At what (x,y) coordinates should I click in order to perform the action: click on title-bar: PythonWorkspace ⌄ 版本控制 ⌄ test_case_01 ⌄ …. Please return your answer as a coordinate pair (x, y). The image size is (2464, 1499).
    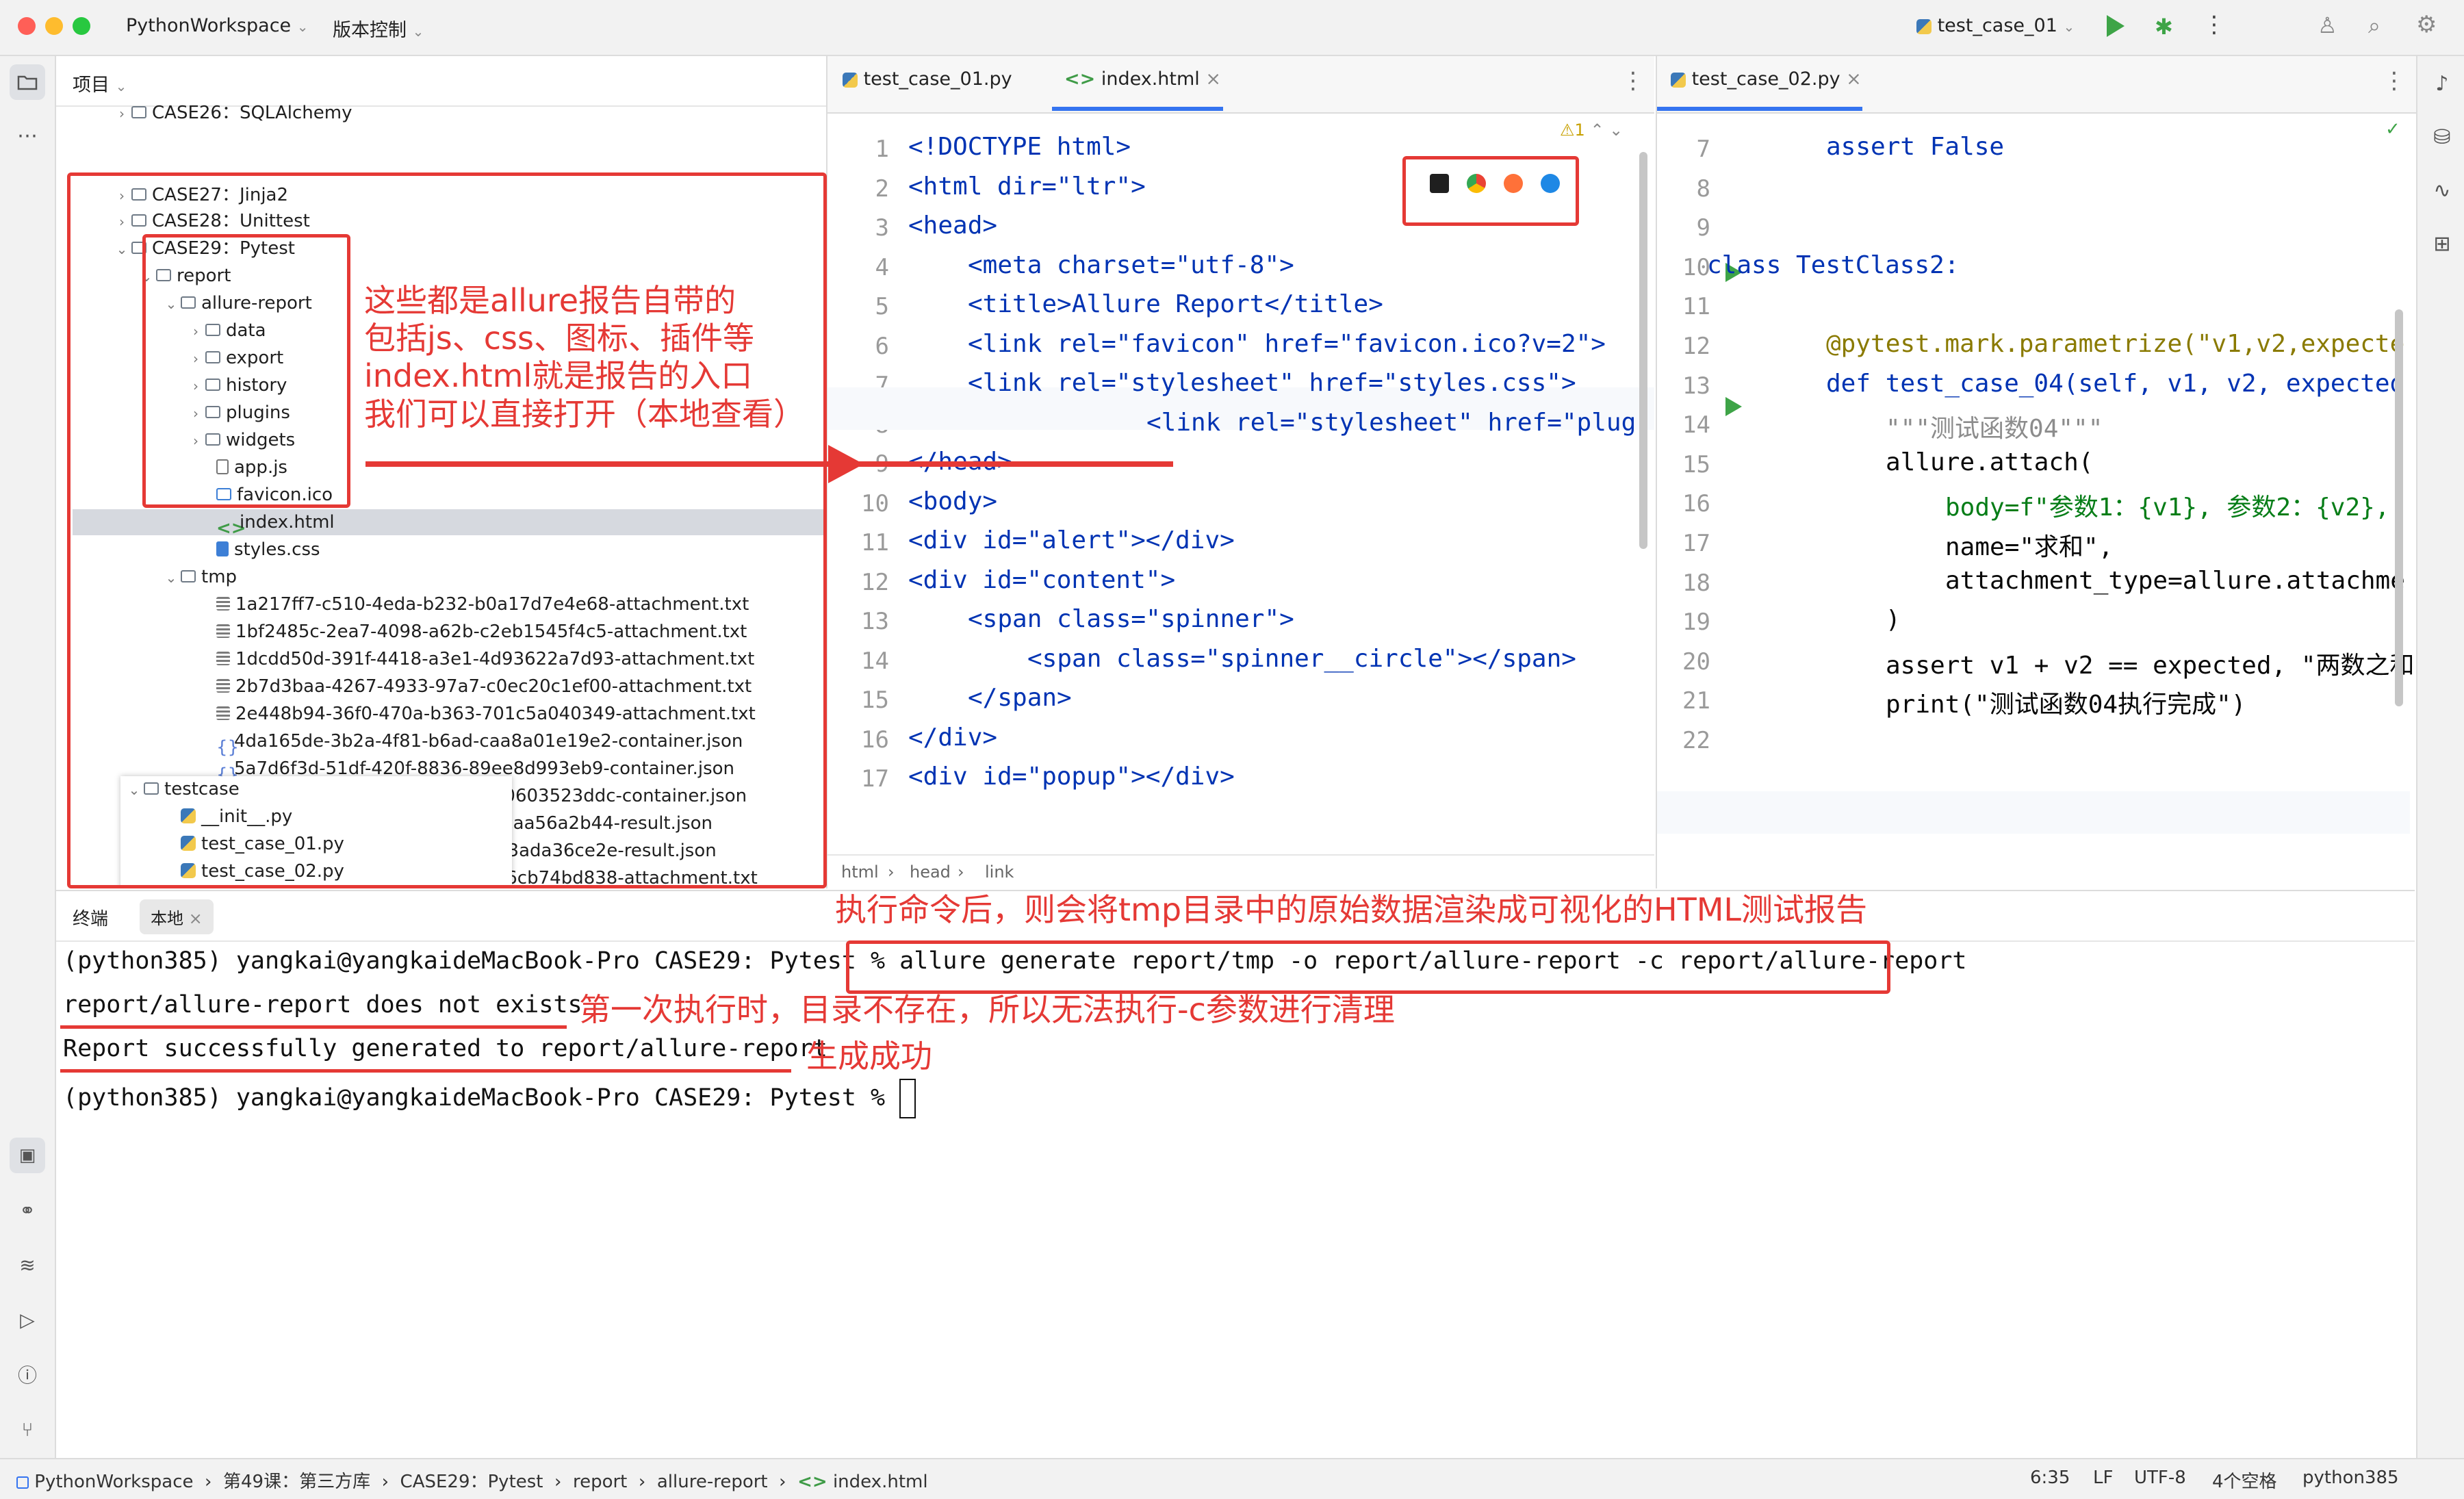
    Looking at the image, I should click on (1232, 28).